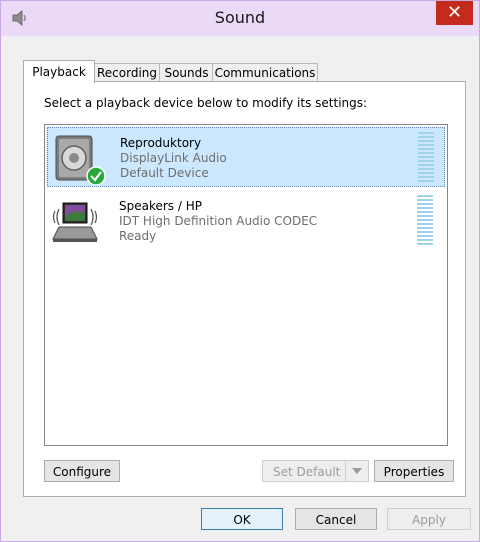  What do you see at coordinates (75, 222) in the screenshot?
I see `laptop-speakers-icon` at bounding box center [75, 222].